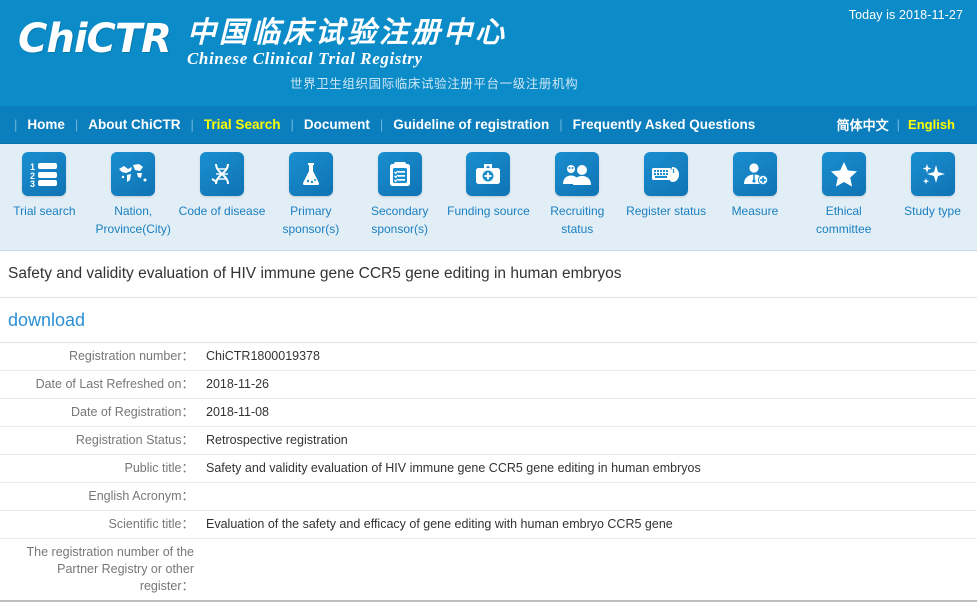  I want to click on icon-label: Measure, so click(755, 211).